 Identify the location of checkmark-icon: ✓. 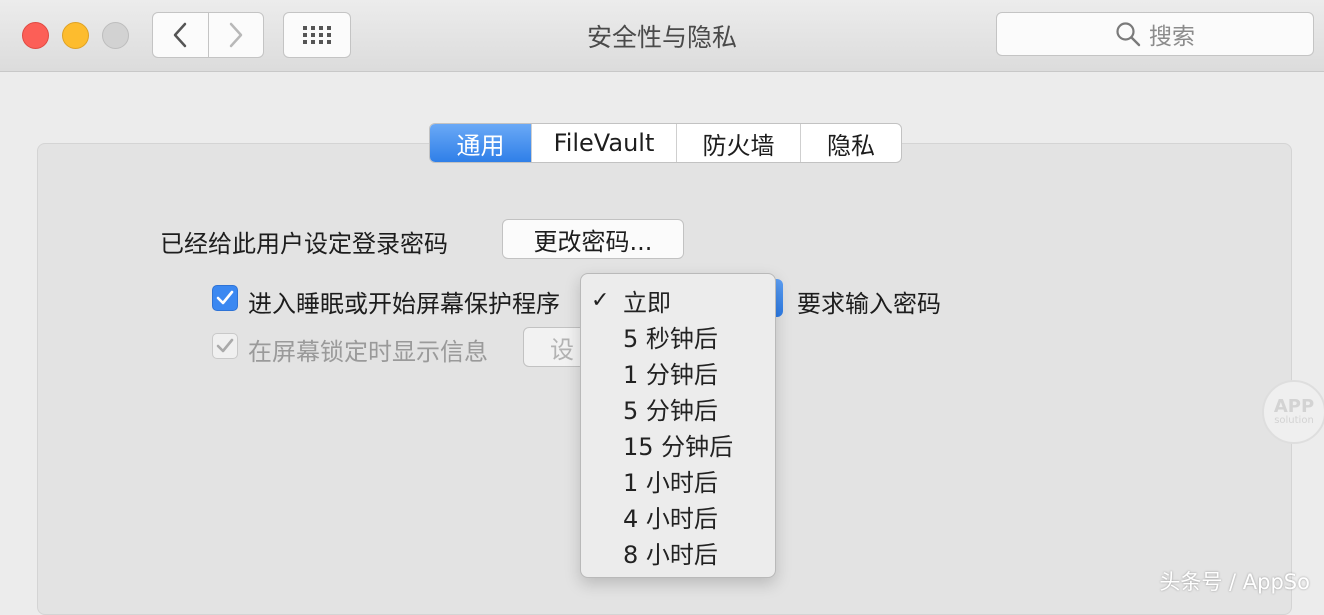
(600, 300).